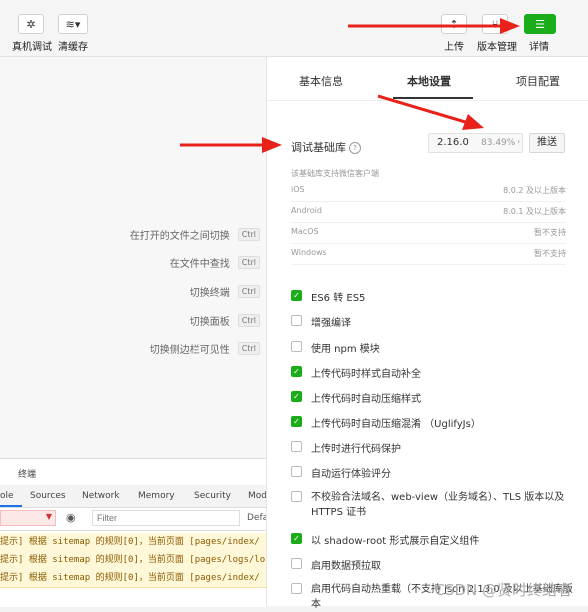  What do you see at coordinates (430, 112) in the screenshot?
I see `arrow-to-version` at bounding box center [430, 112].